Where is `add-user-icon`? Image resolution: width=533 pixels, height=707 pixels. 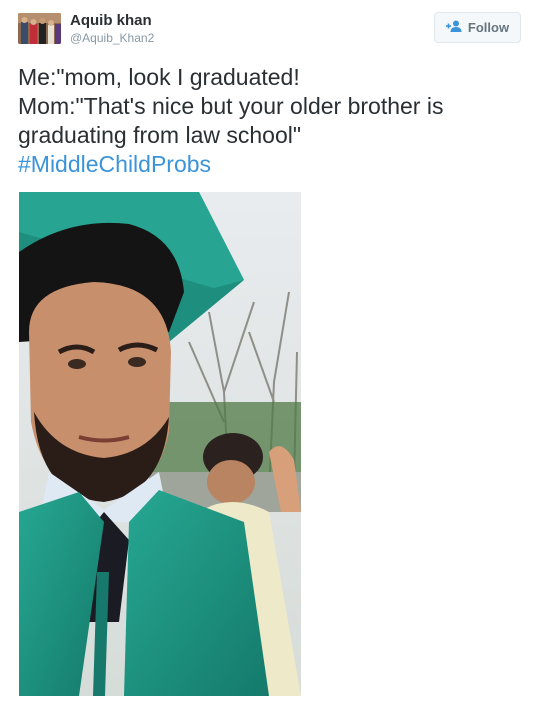 add-user-icon is located at coordinates (453, 27).